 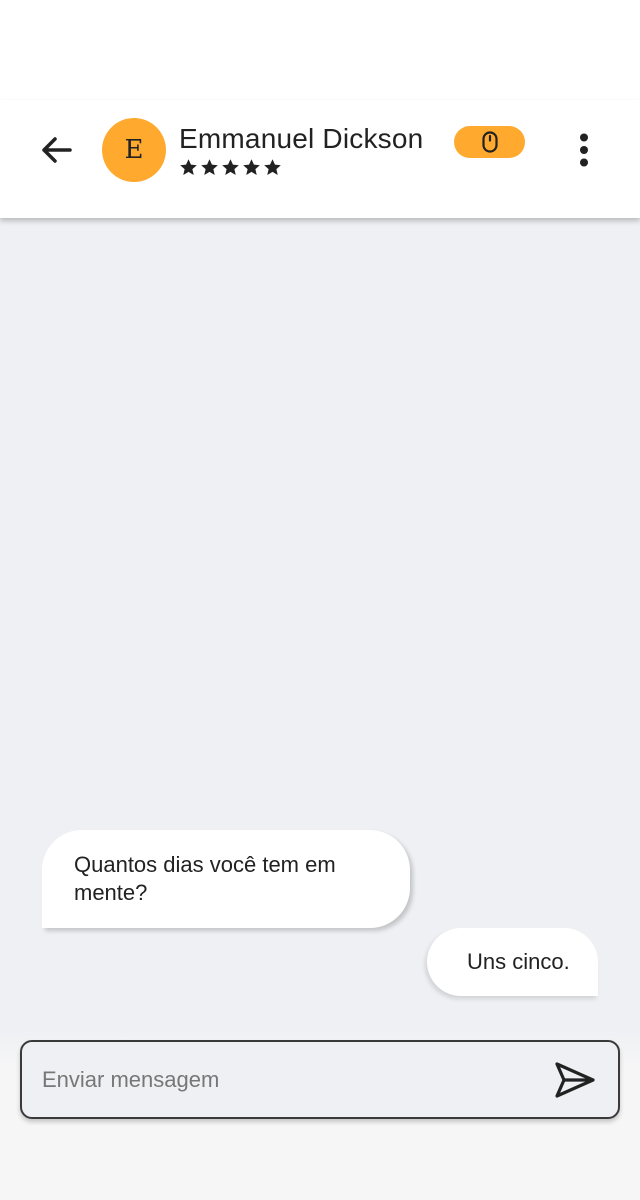 I want to click on message-input, so click(x=292, y=1079).